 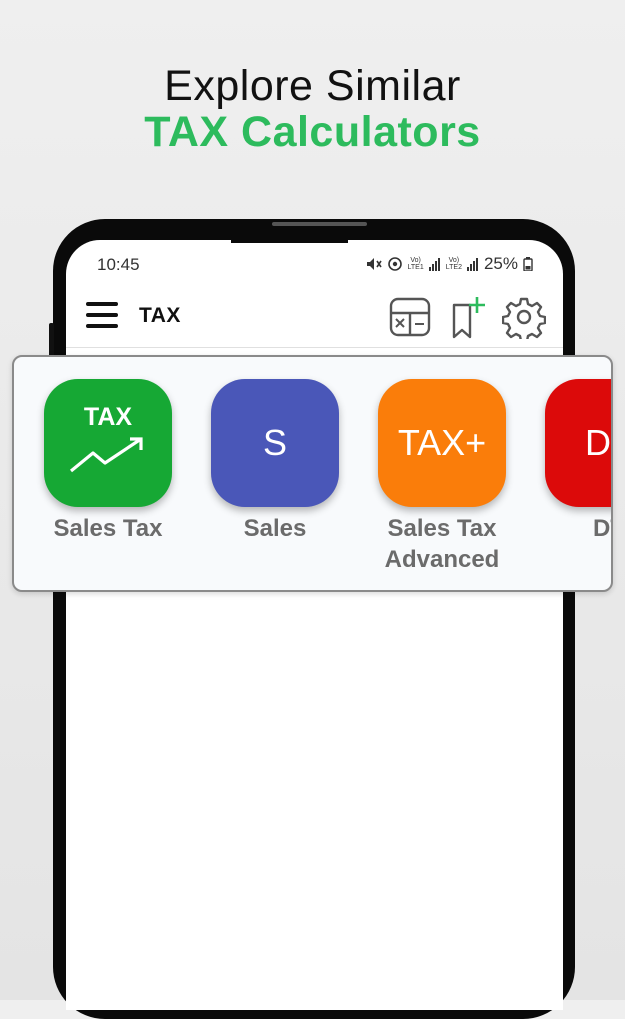 What do you see at coordinates (528, 264) in the screenshot?
I see `battery-icon` at bounding box center [528, 264].